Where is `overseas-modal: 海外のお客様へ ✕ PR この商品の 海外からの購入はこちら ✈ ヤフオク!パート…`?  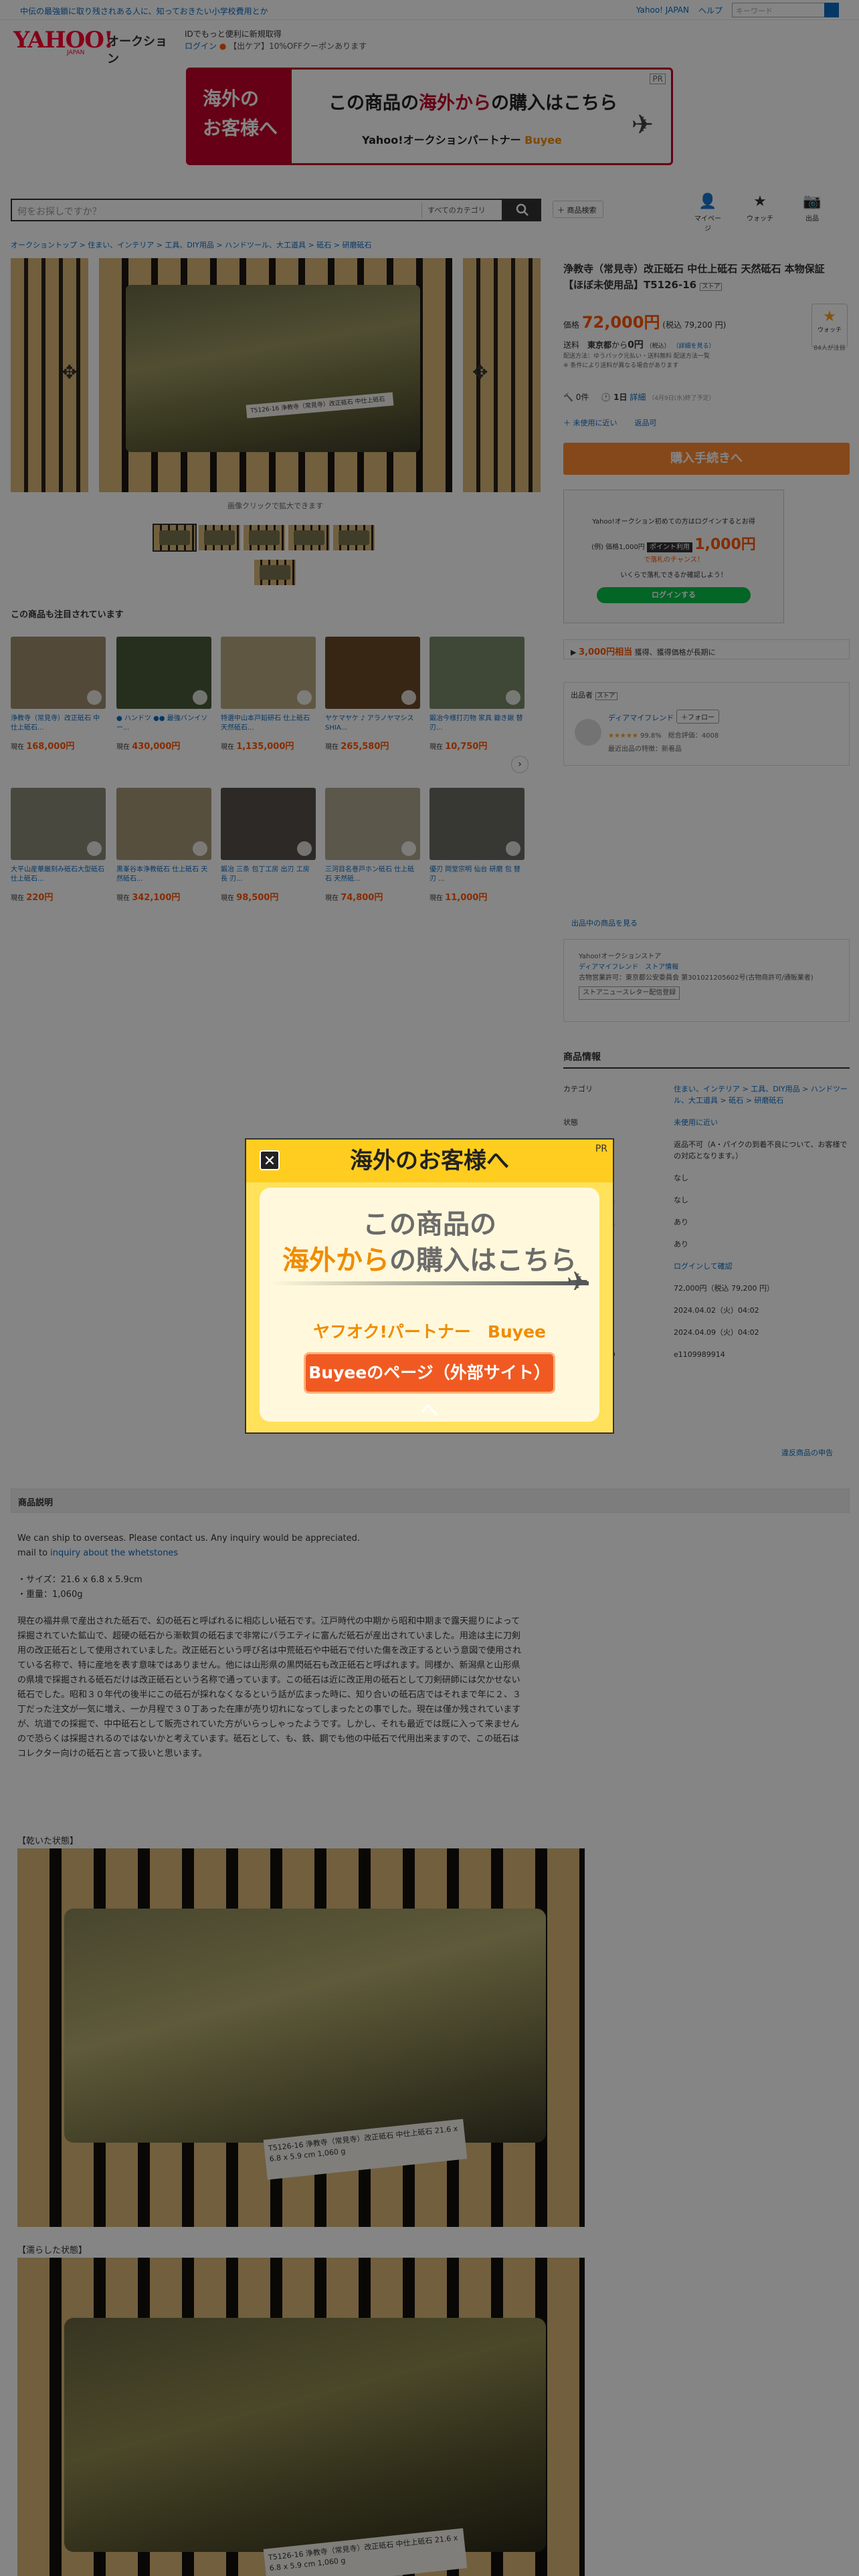 overseas-modal: 海外のお客様へ ✕ PR この商品の 海外からの購入はこちら ✈ ヤフオク!パート… is located at coordinates (429, 1286).